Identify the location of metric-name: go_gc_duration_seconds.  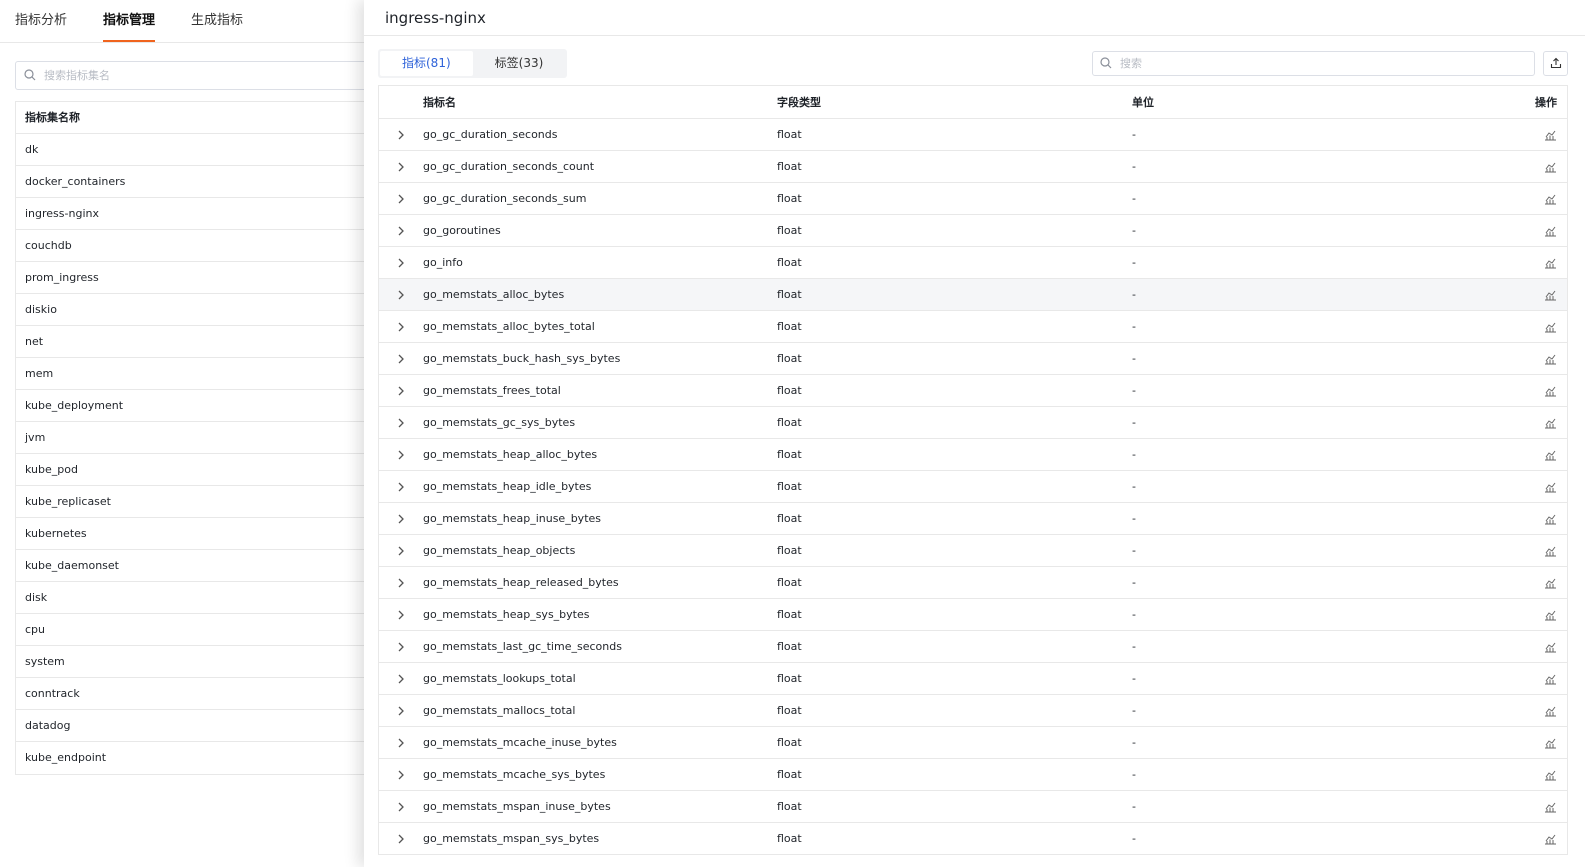
(490, 134).